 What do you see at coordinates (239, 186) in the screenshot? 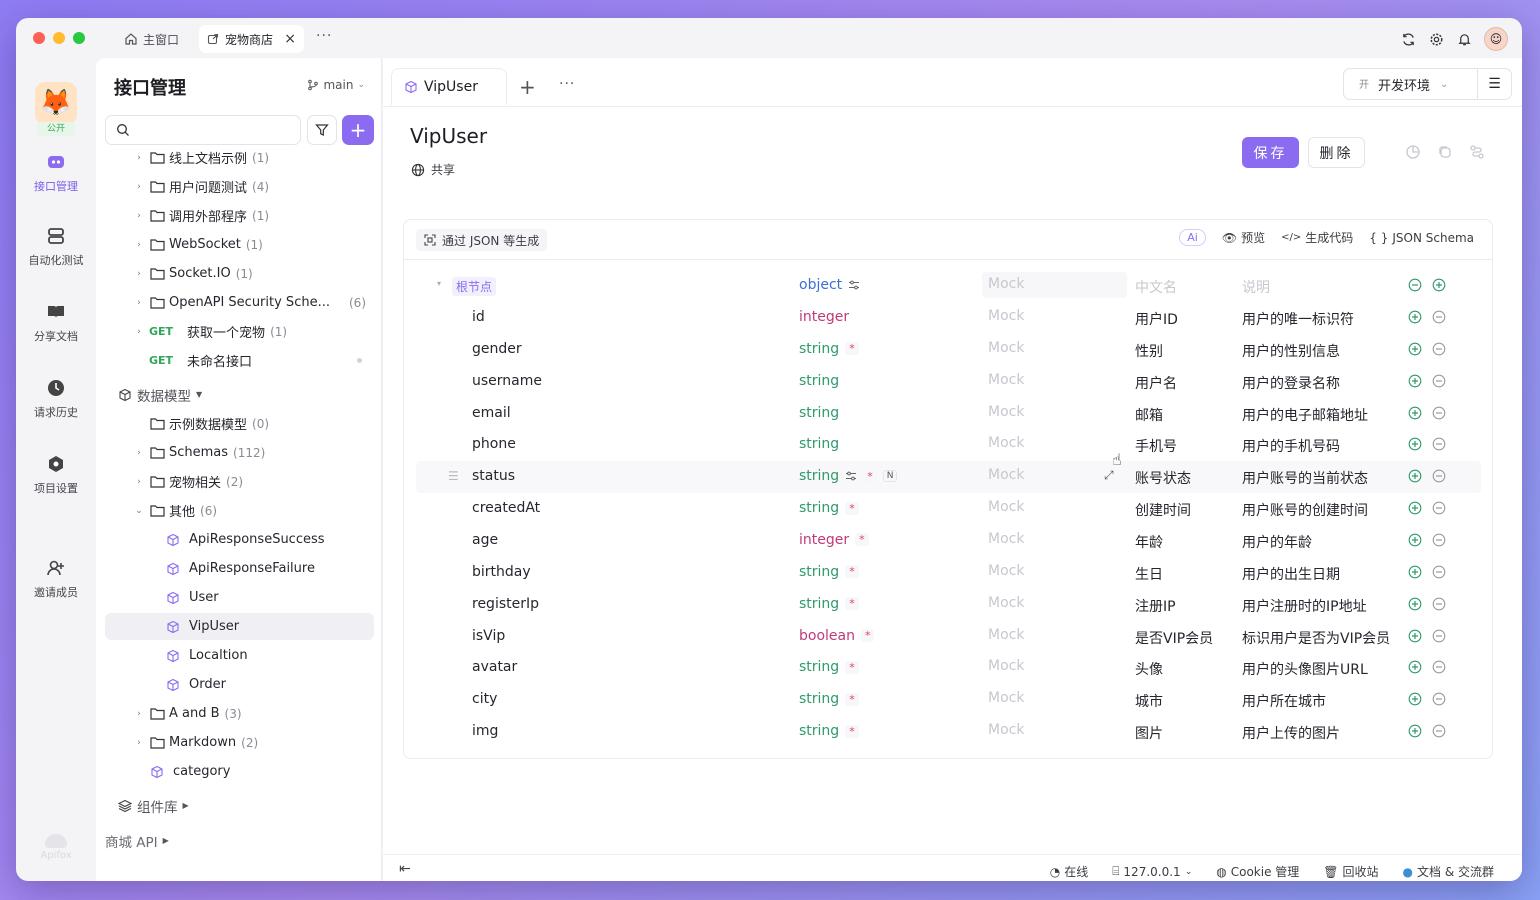
I see `tree-folder: › 用户问题测试 (4)` at bounding box center [239, 186].